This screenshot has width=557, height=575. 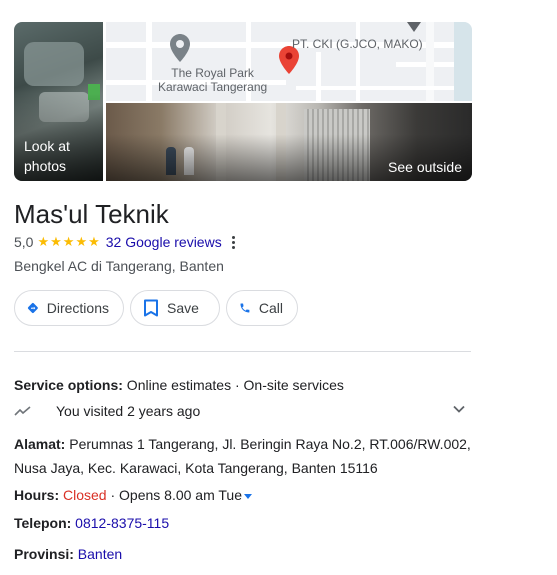 What do you see at coordinates (119, 266) in the screenshot?
I see `business-category: Bengkel AC di Tangerang, Banten` at bounding box center [119, 266].